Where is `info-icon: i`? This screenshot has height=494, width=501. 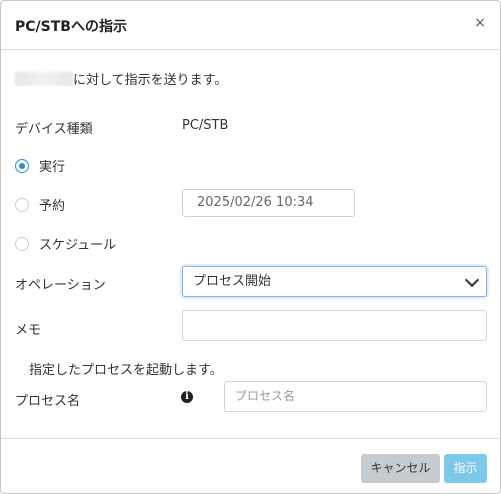
info-icon: i is located at coordinates (187, 397).